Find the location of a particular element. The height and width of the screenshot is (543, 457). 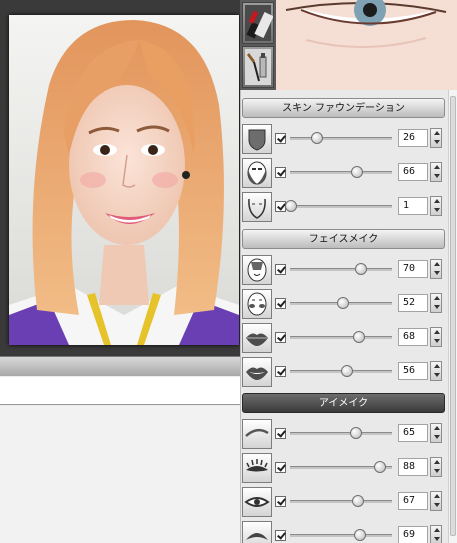

value-field: 66 is located at coordinates (413, 172).